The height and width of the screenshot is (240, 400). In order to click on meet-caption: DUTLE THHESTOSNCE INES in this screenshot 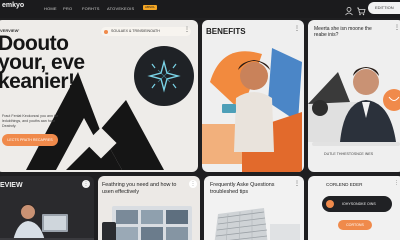, I will do `click(349, 154)`.